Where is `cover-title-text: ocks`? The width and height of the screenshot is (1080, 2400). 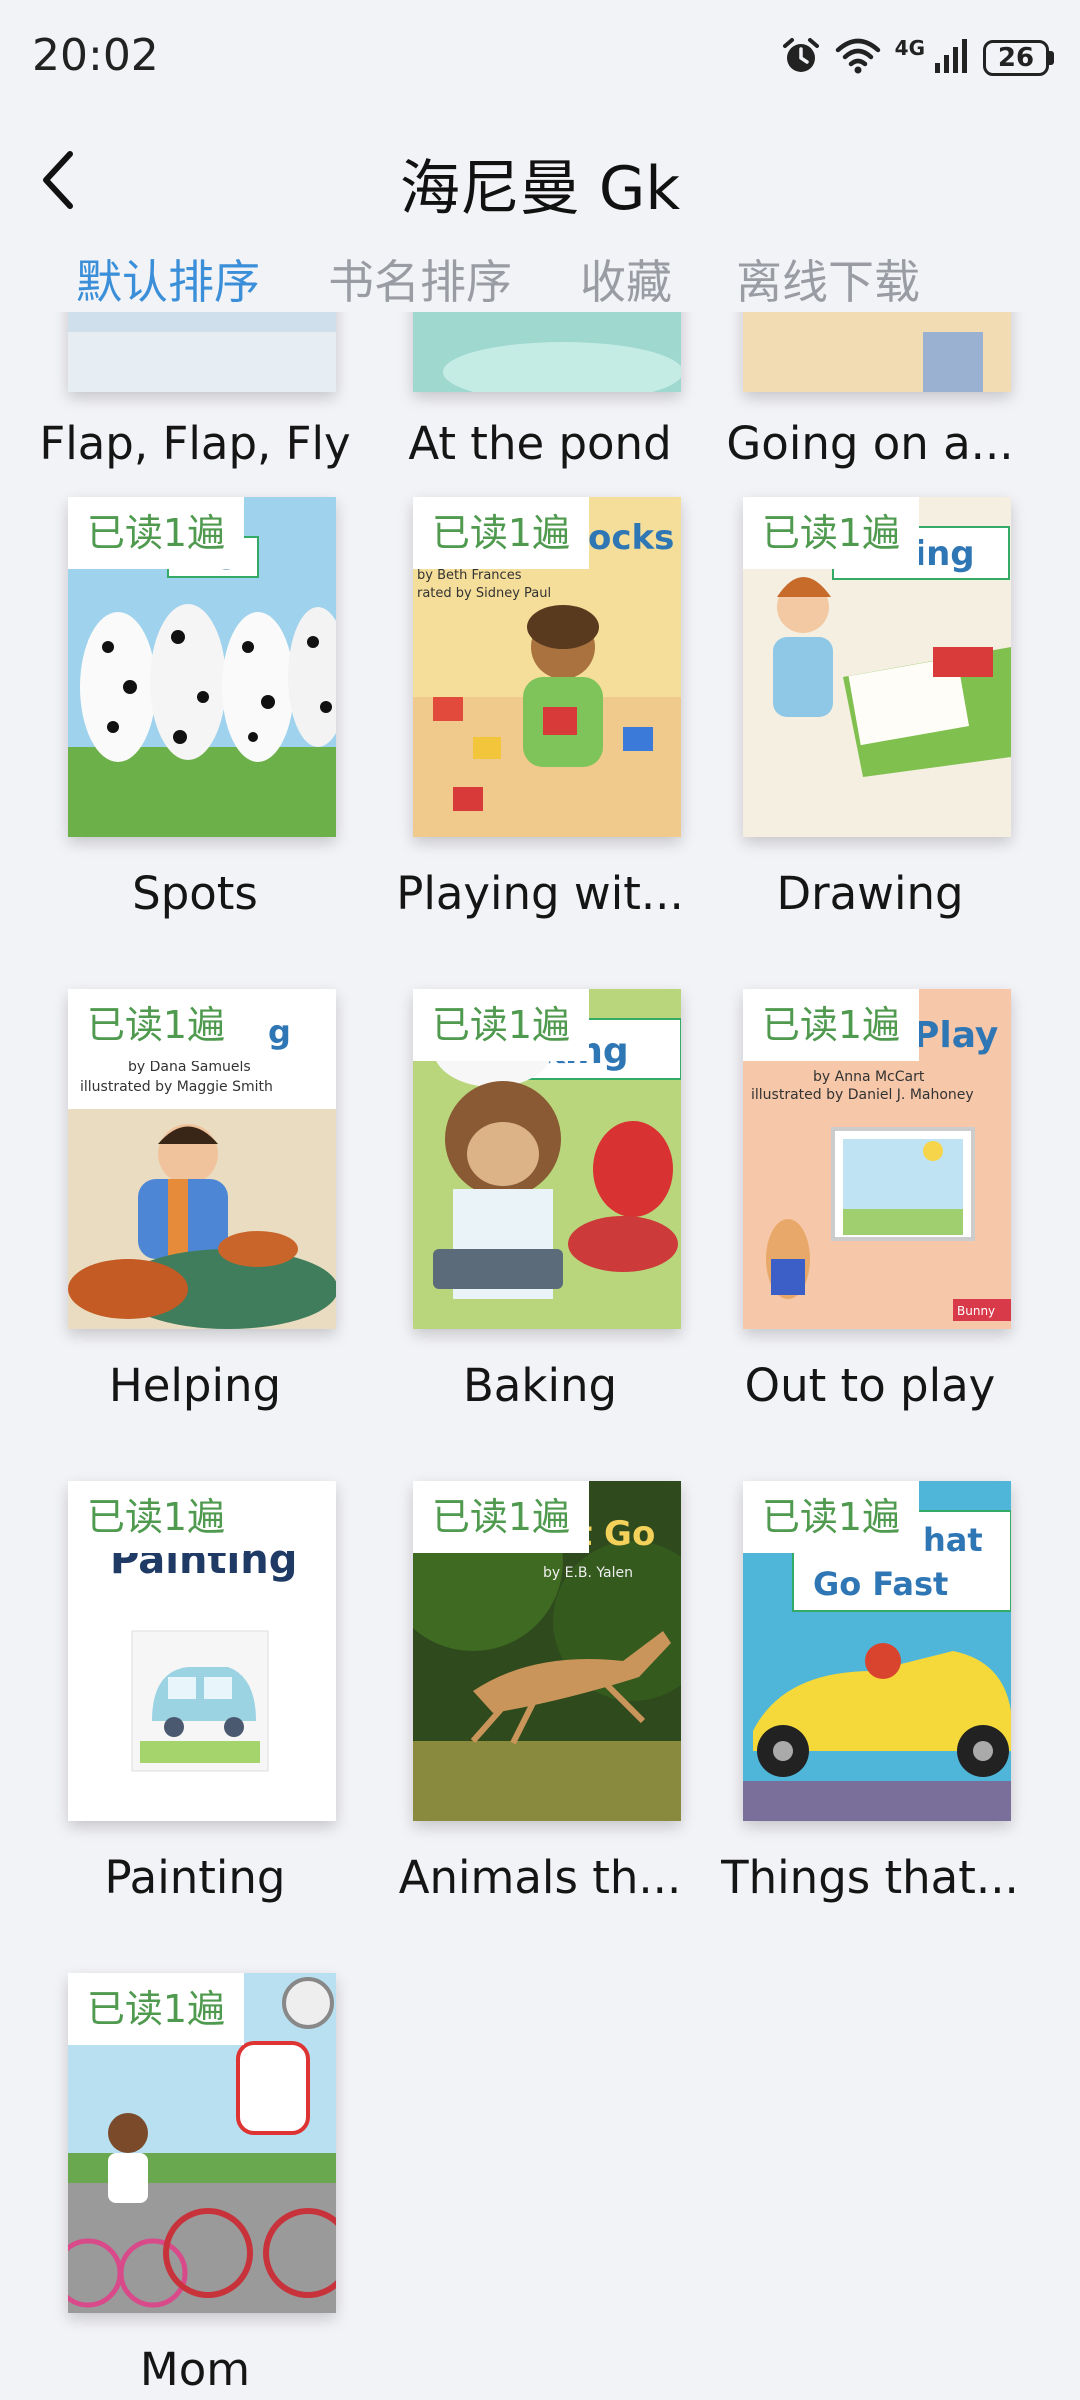 cover-title-text: ocks is located at coordinates (631, 538).